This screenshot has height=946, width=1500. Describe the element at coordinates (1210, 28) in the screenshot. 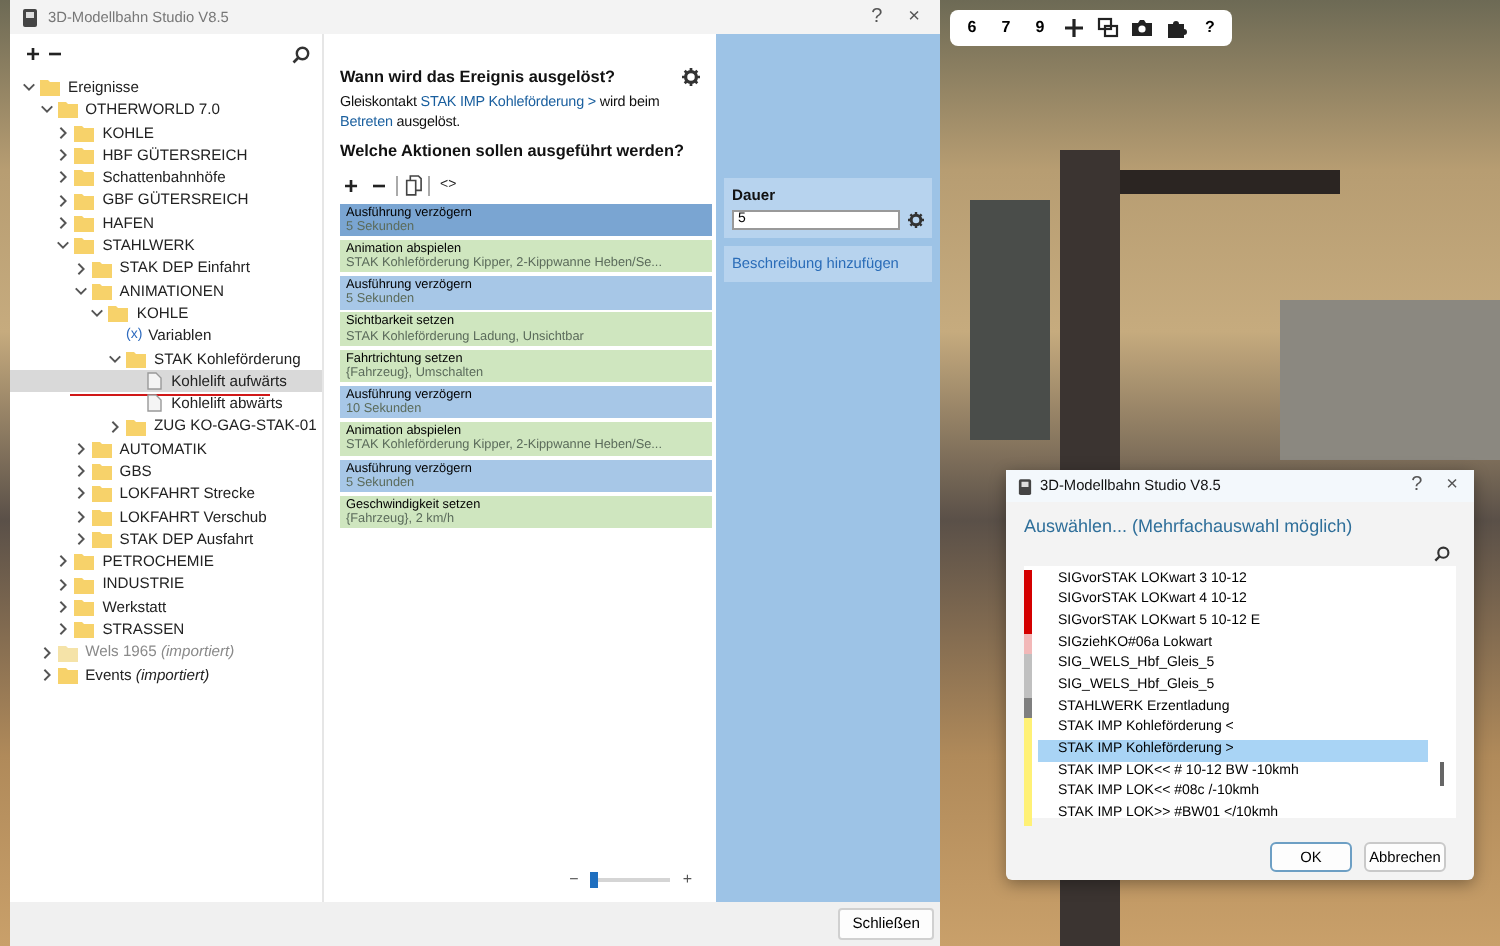

I see `toolbar-button: ?` at that location.